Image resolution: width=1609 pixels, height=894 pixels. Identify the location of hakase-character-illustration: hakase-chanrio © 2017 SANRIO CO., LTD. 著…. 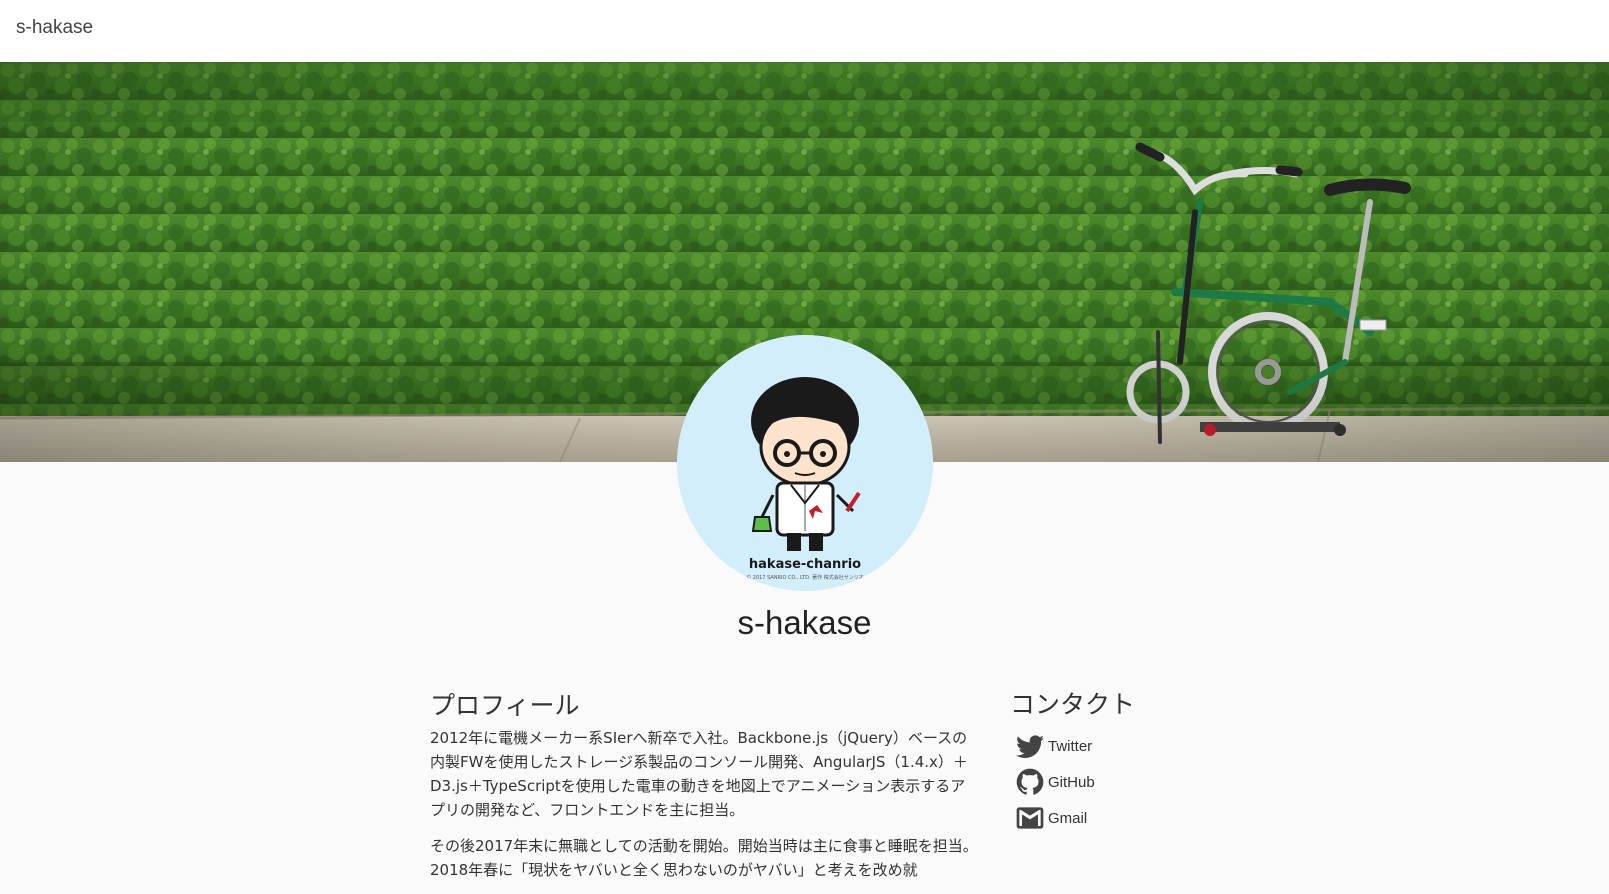
(805, 463).